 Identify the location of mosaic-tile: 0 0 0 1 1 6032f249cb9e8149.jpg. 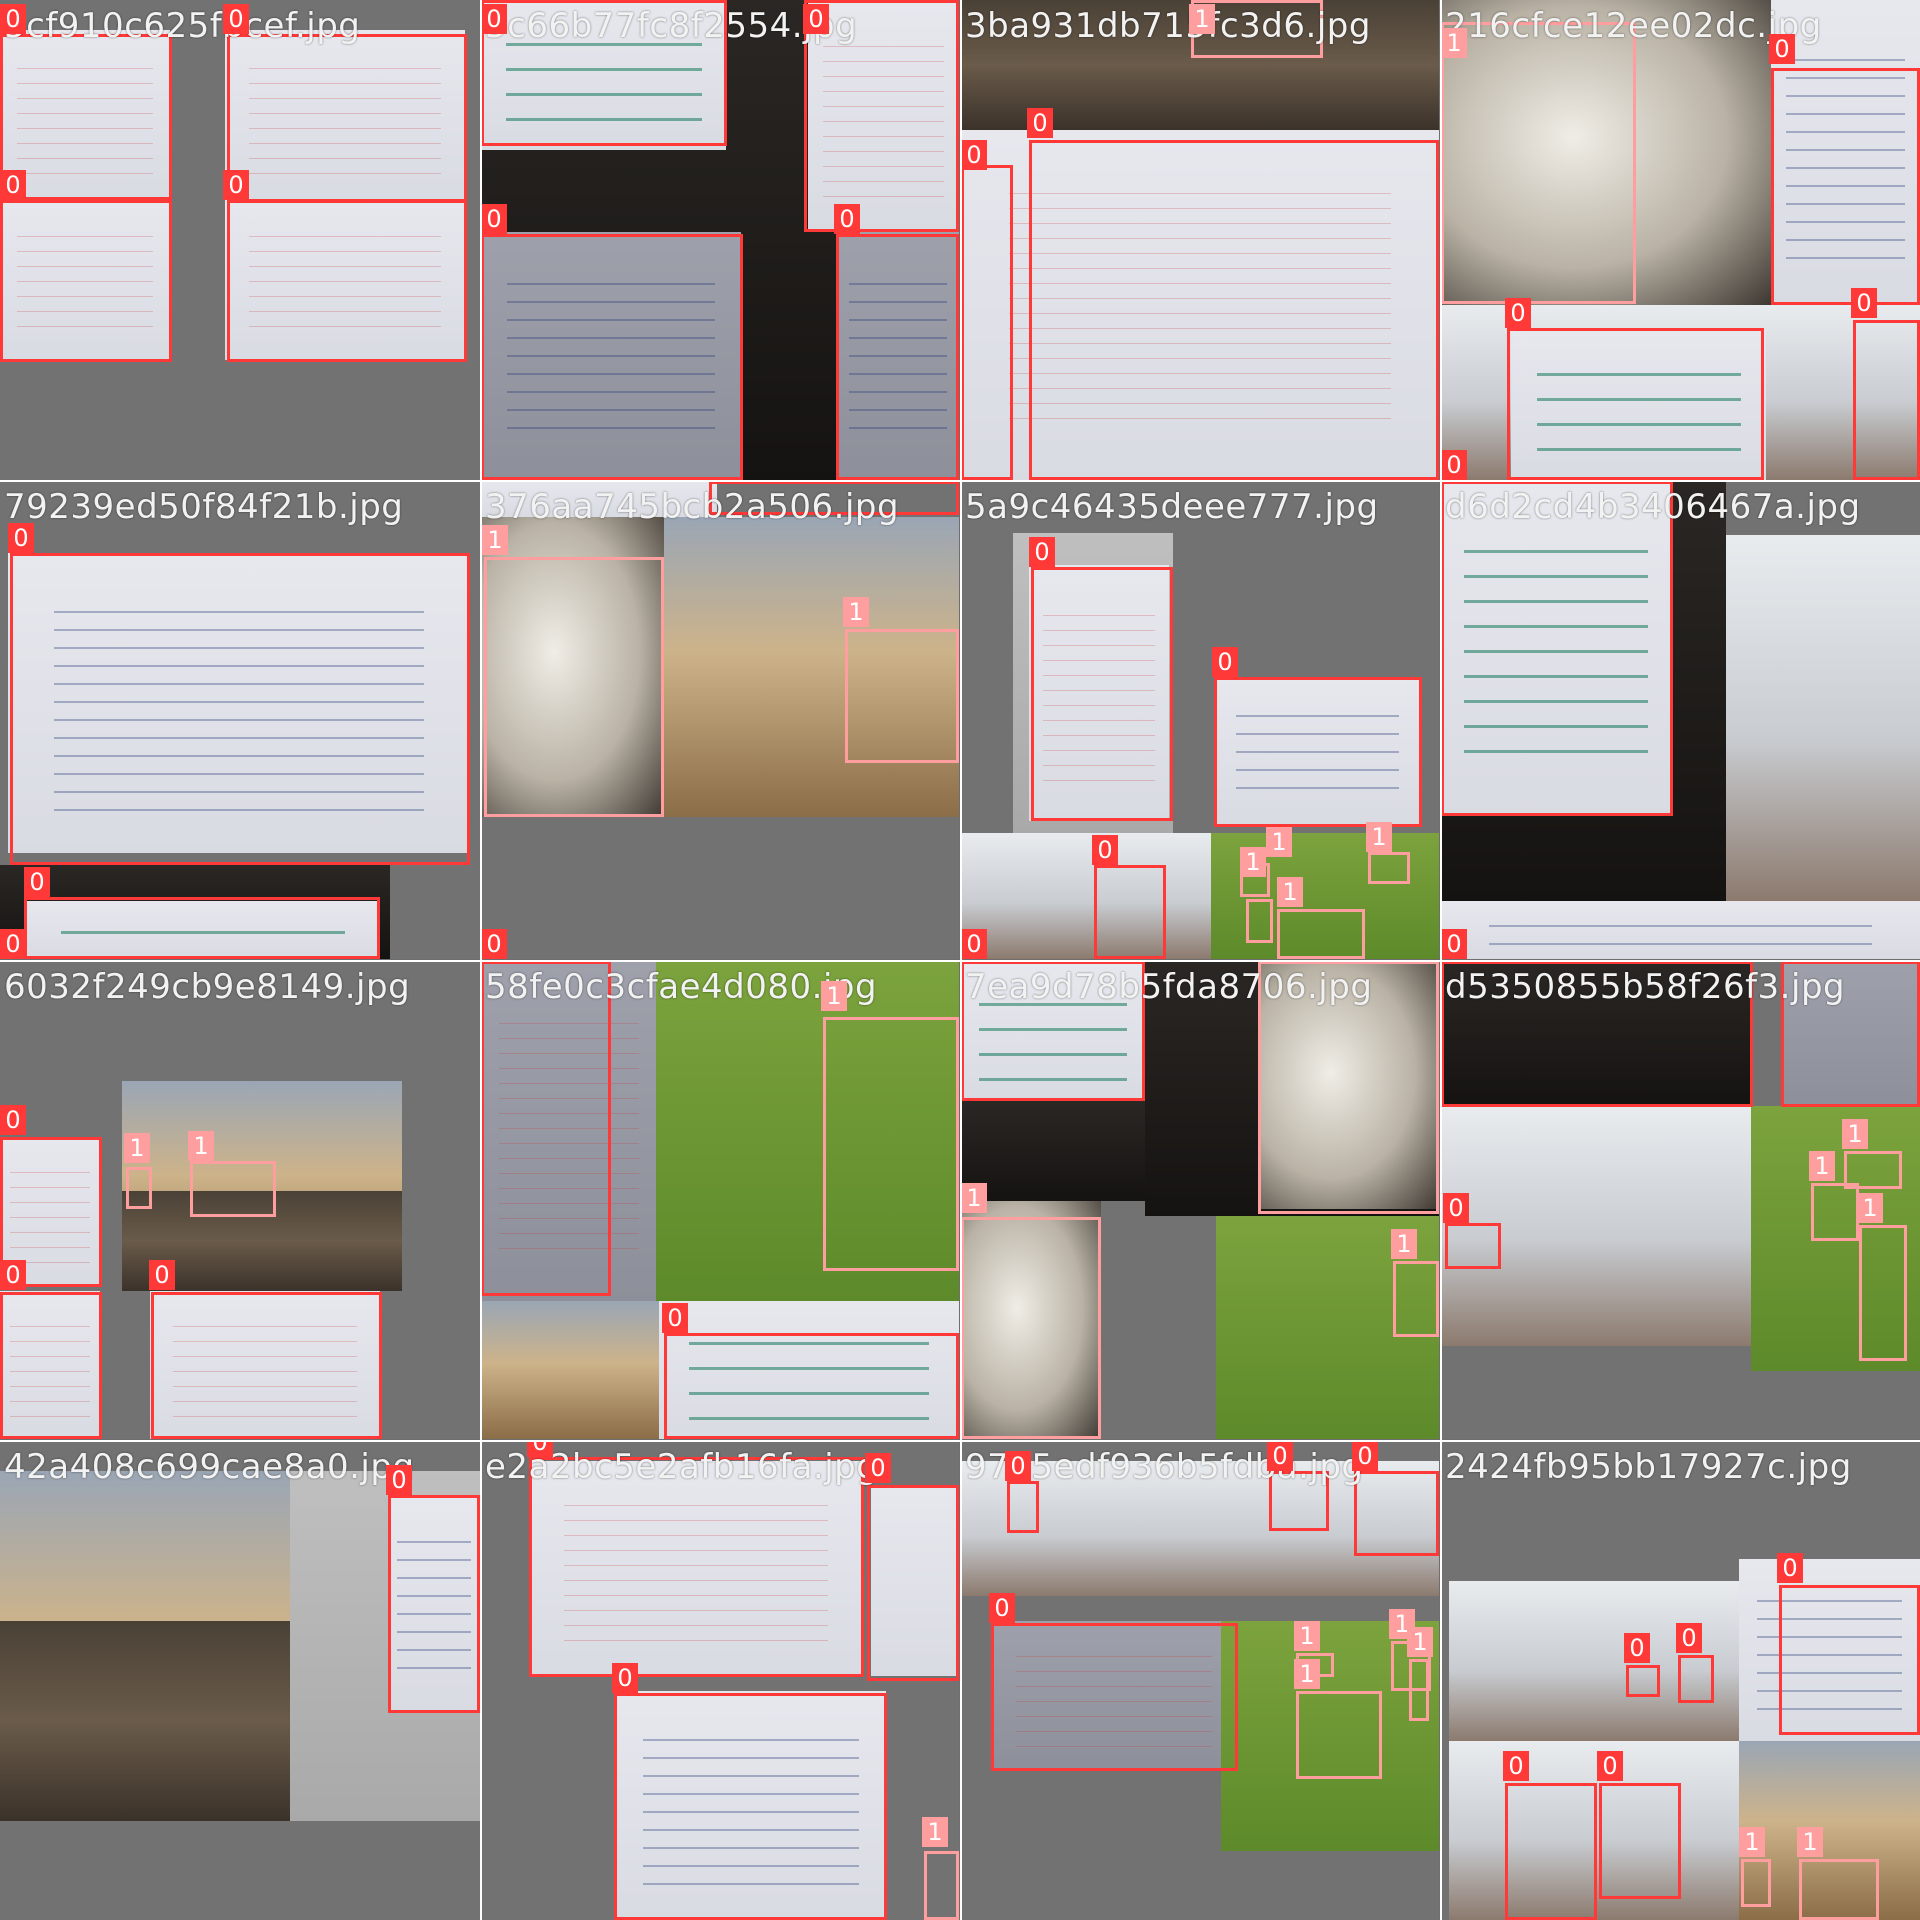
(240, 1200).